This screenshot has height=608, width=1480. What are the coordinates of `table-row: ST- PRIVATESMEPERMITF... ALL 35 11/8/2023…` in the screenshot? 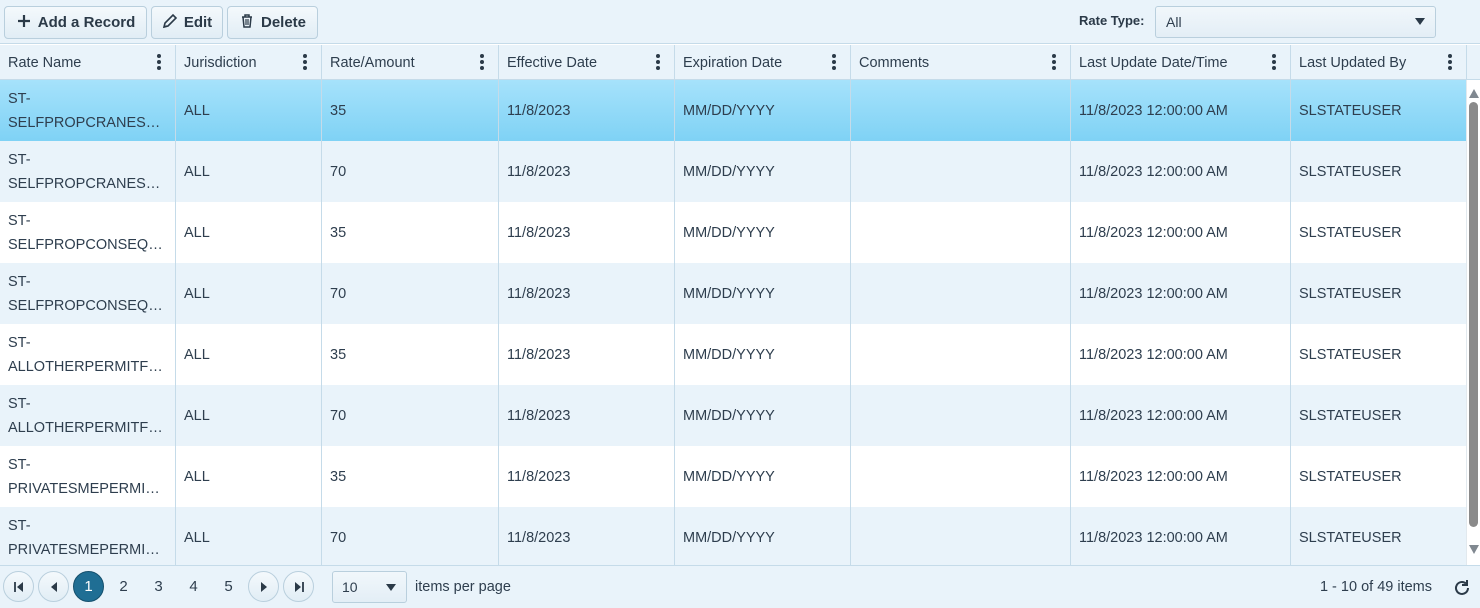 It's located at (733, 476).